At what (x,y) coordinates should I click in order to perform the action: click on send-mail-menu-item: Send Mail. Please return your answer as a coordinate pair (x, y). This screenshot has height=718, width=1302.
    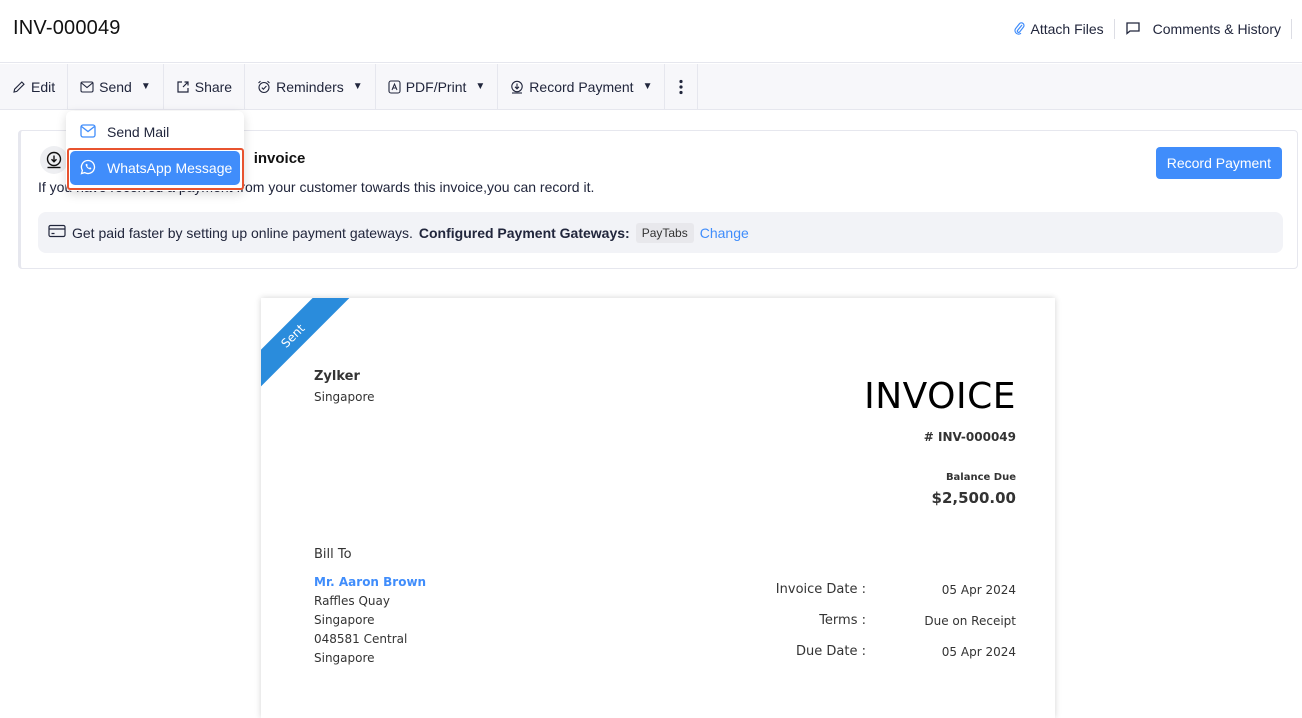
    Looking at the image, I should click on (155, 132).